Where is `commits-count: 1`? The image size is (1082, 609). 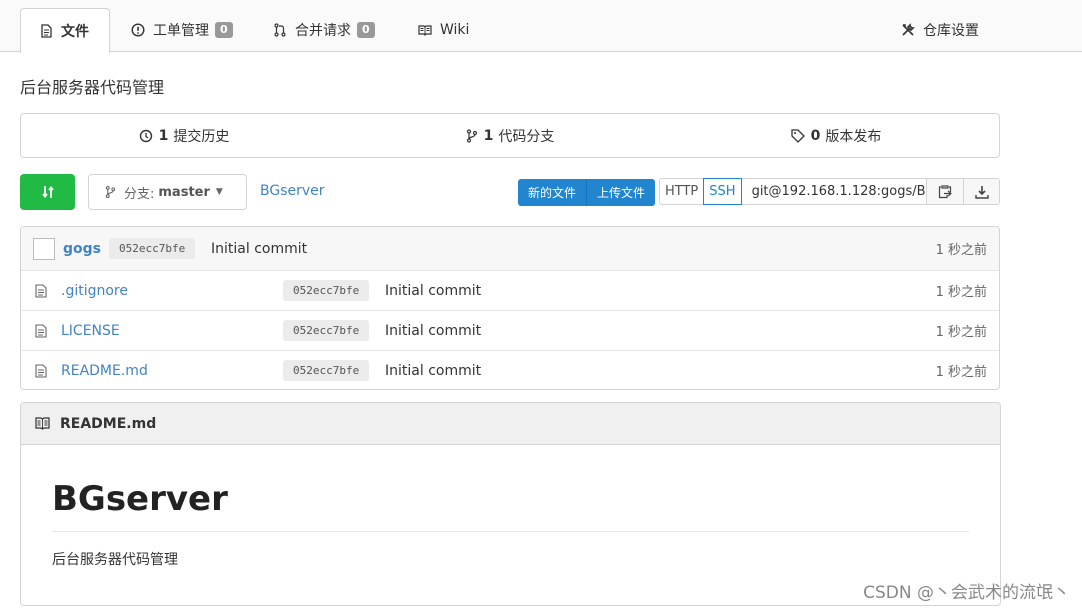 commits-count: 1 is located at coordinates (163, 135).